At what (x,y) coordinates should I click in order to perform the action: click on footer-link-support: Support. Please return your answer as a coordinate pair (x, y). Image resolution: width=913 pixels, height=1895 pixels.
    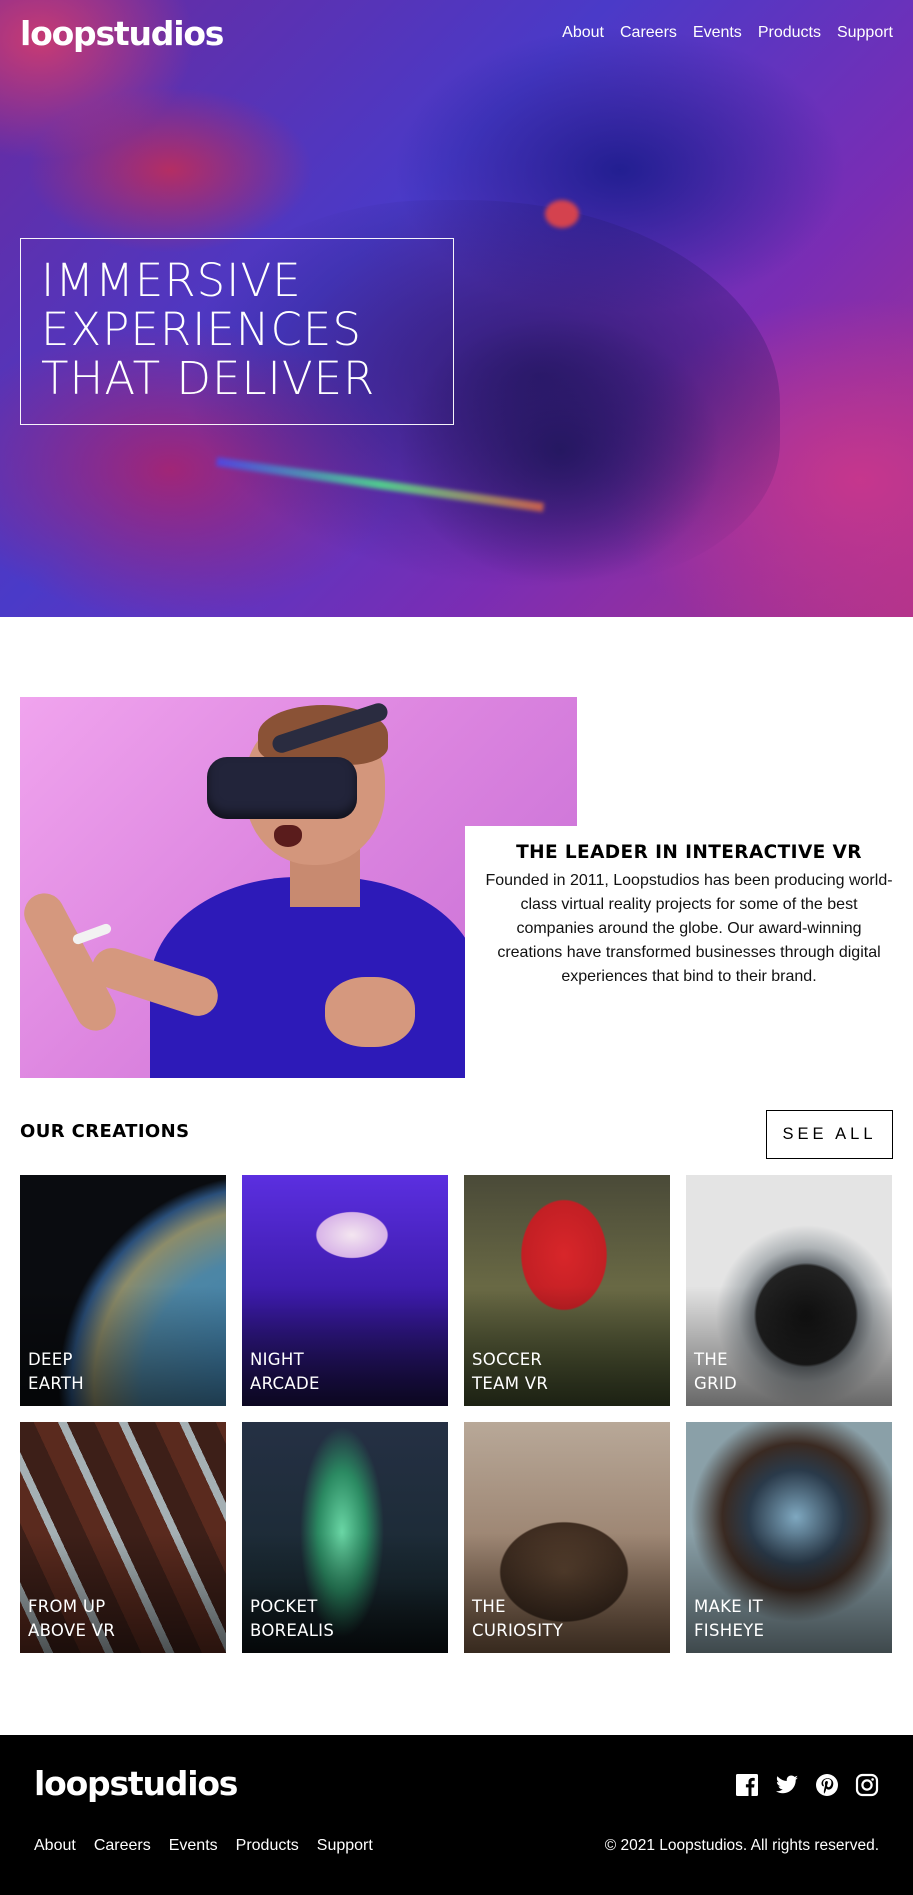
    Looking at the image, I should click on (345, 1846).